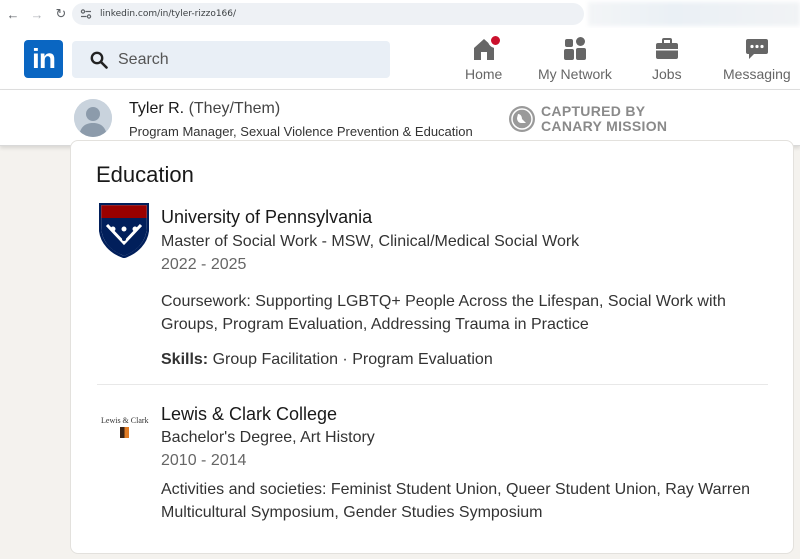 Image resolution: width=800 pixels, height=559 pixels. I want to click on url-text: linkedin.com/in/tyler-rizzo166/, so click(168, 14).